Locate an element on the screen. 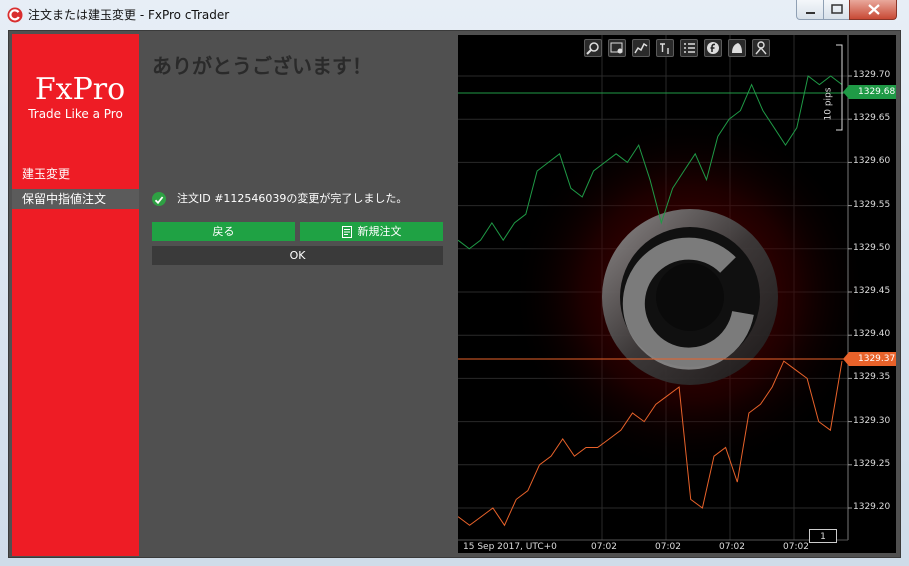 The height and width of the screenshot is (566, 909). maximize-button is located at coordinates (836, 10).